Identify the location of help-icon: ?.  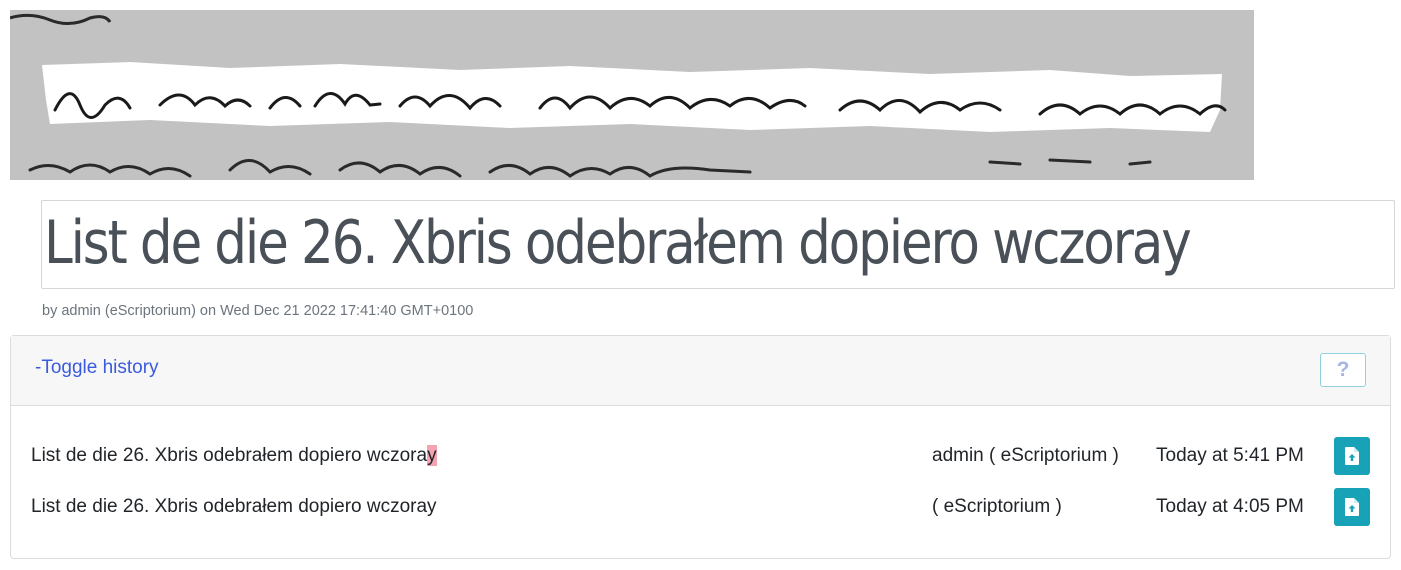
(1343, 369).